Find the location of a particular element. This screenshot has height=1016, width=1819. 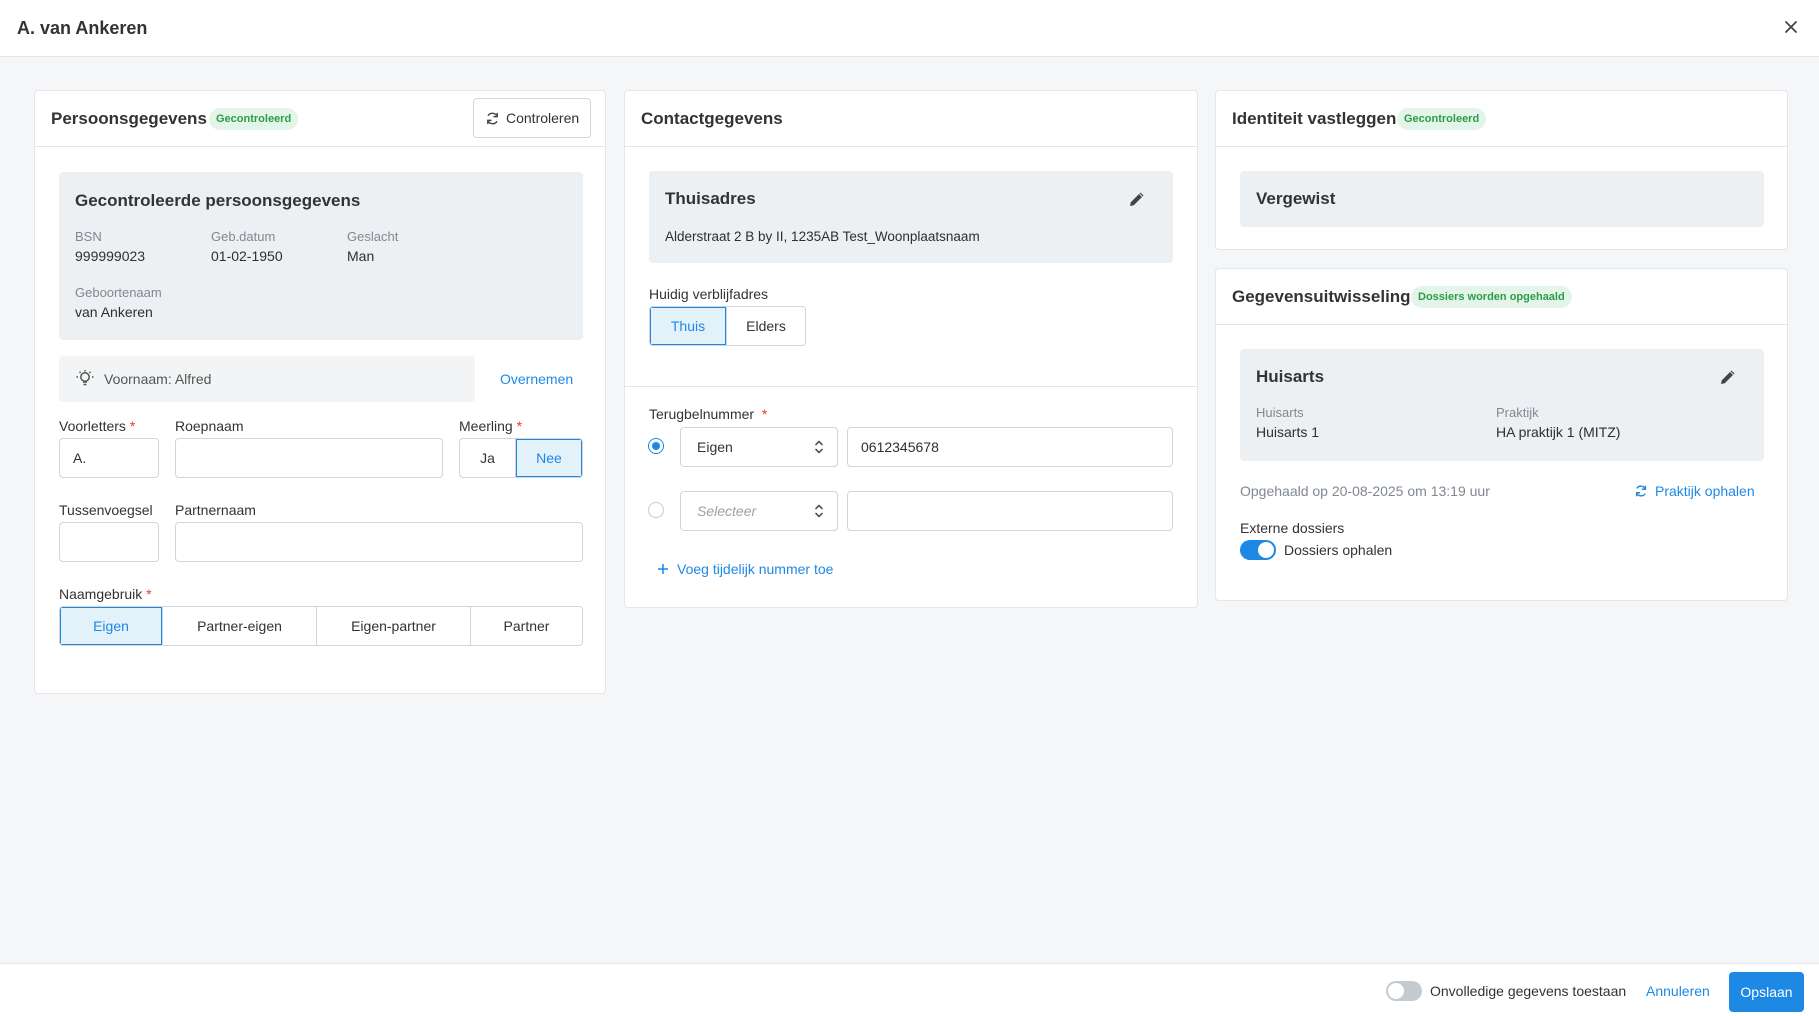

identiteit-header: Identiteit vastleggen Gecontroleerd is located at coordinates (1501, 119).